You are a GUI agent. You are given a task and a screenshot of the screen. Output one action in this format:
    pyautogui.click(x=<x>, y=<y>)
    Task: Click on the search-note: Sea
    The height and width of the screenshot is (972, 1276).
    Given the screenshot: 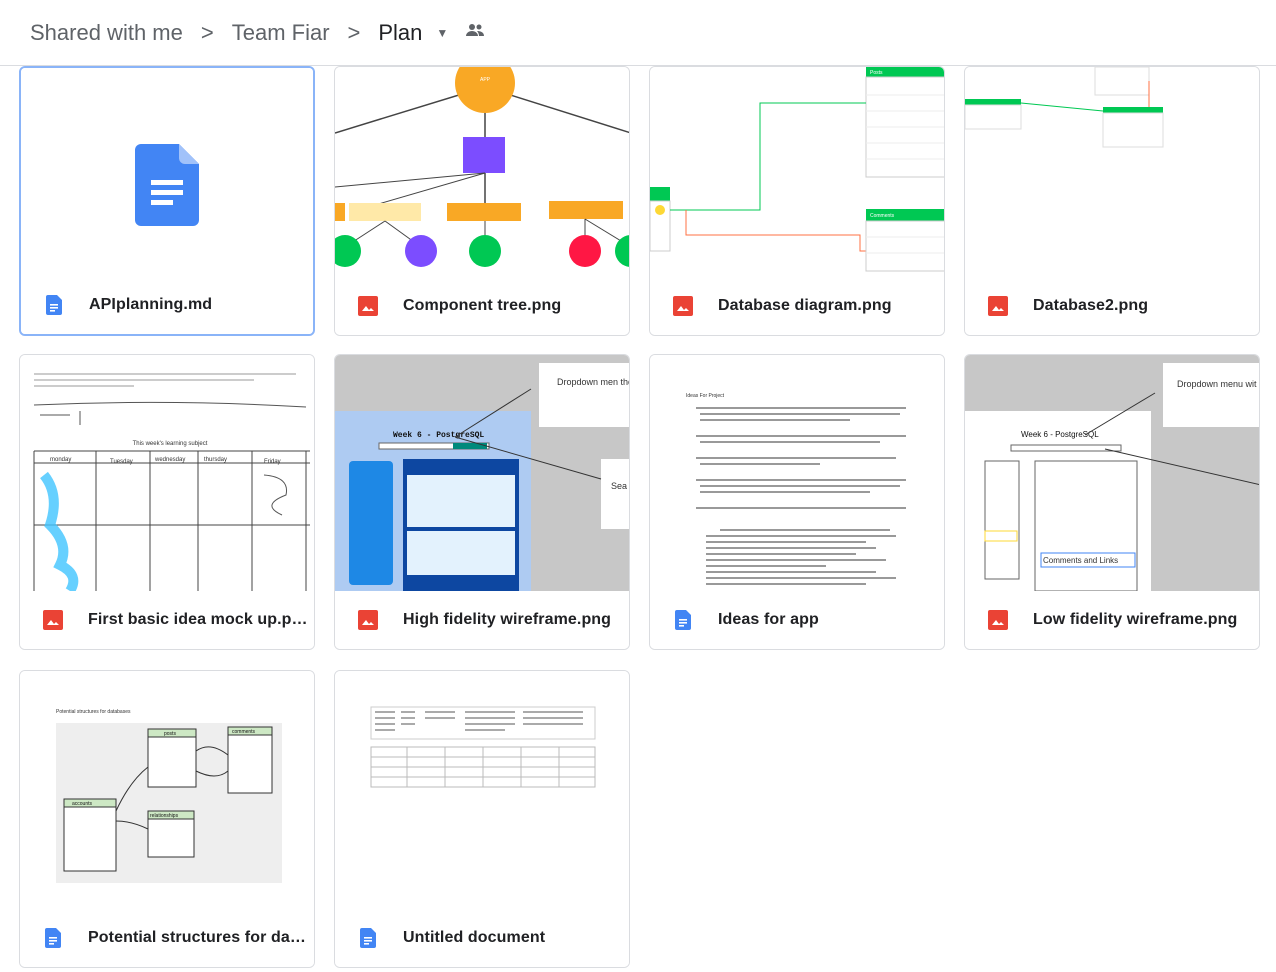 What is the action you would take?
    pyautogui.click(x=619, y=486)
    